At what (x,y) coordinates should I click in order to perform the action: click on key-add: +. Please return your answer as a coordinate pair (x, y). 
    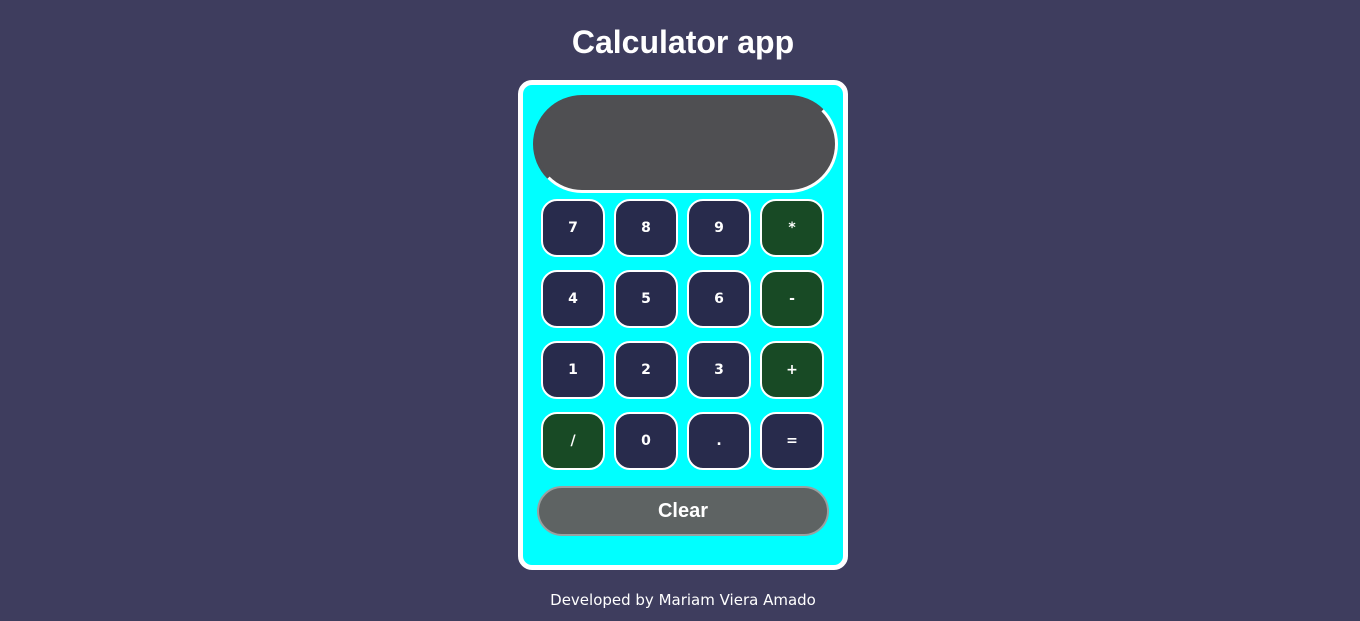
    Looking at the image, I should click on (792, 370).